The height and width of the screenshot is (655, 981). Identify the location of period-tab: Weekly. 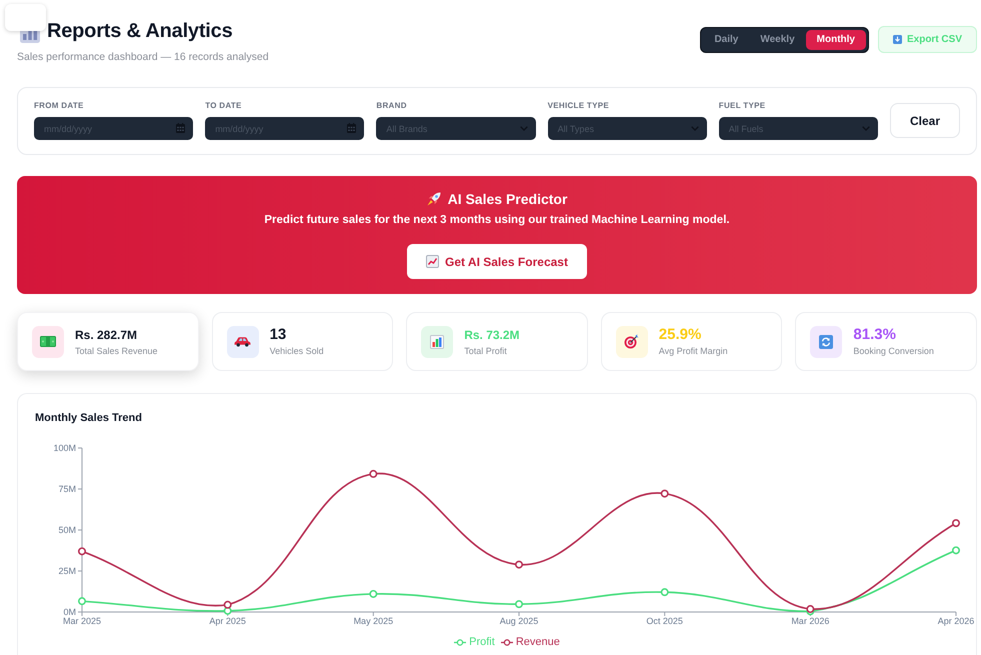
(777, 40).